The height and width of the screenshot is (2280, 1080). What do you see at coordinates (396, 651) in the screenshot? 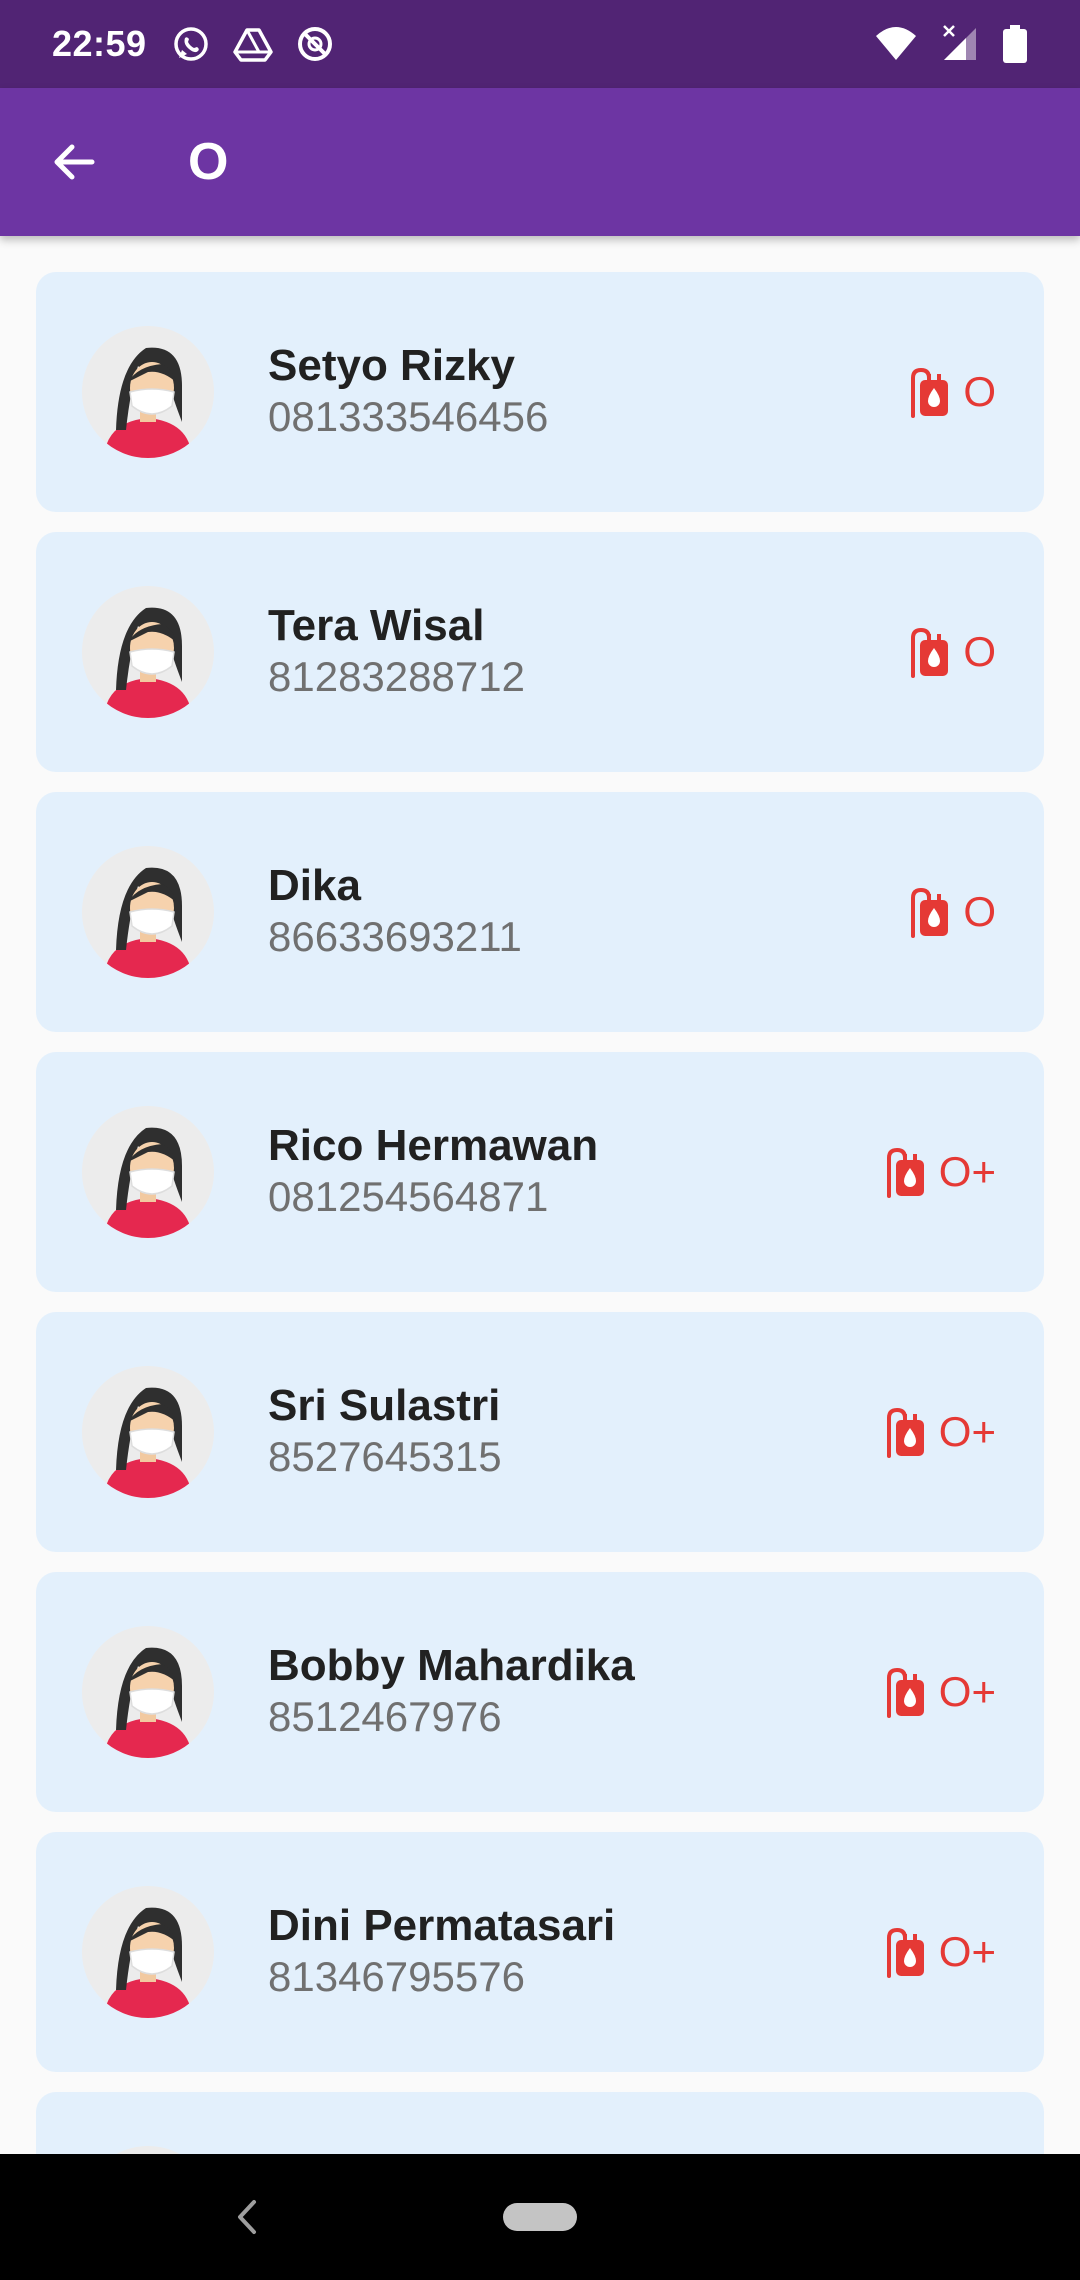
I see `donor-info: Tera Wisal 81283288712` at bounding box center [396, 651].